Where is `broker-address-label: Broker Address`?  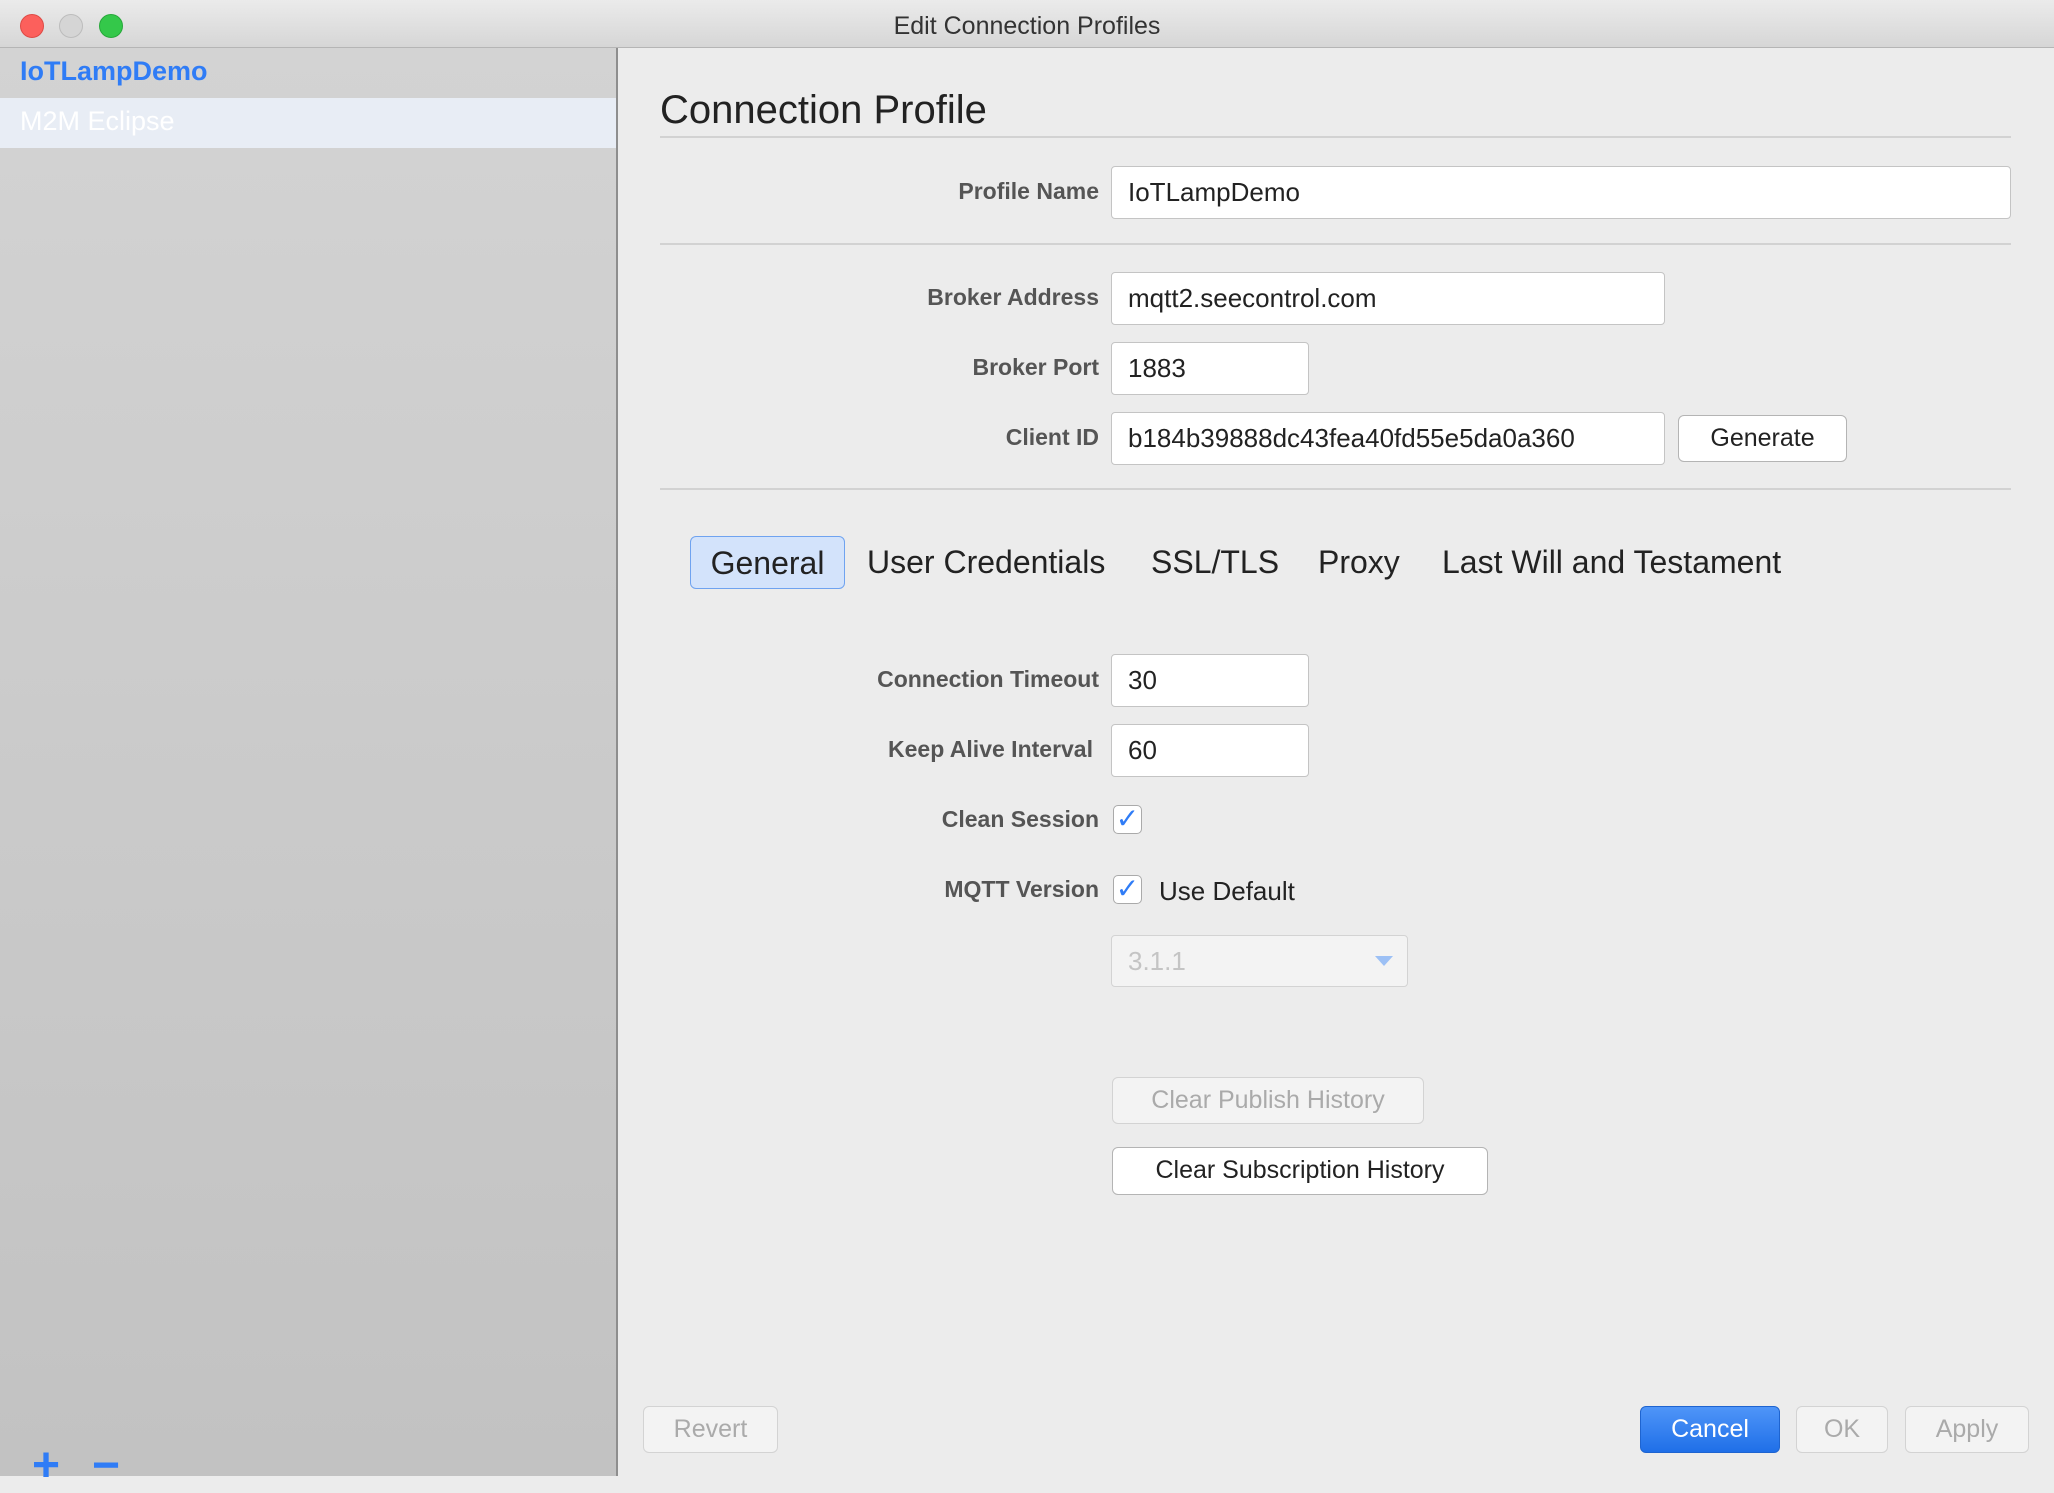 broker-address-label: Broker Address is located at coordinates (1013, 297).